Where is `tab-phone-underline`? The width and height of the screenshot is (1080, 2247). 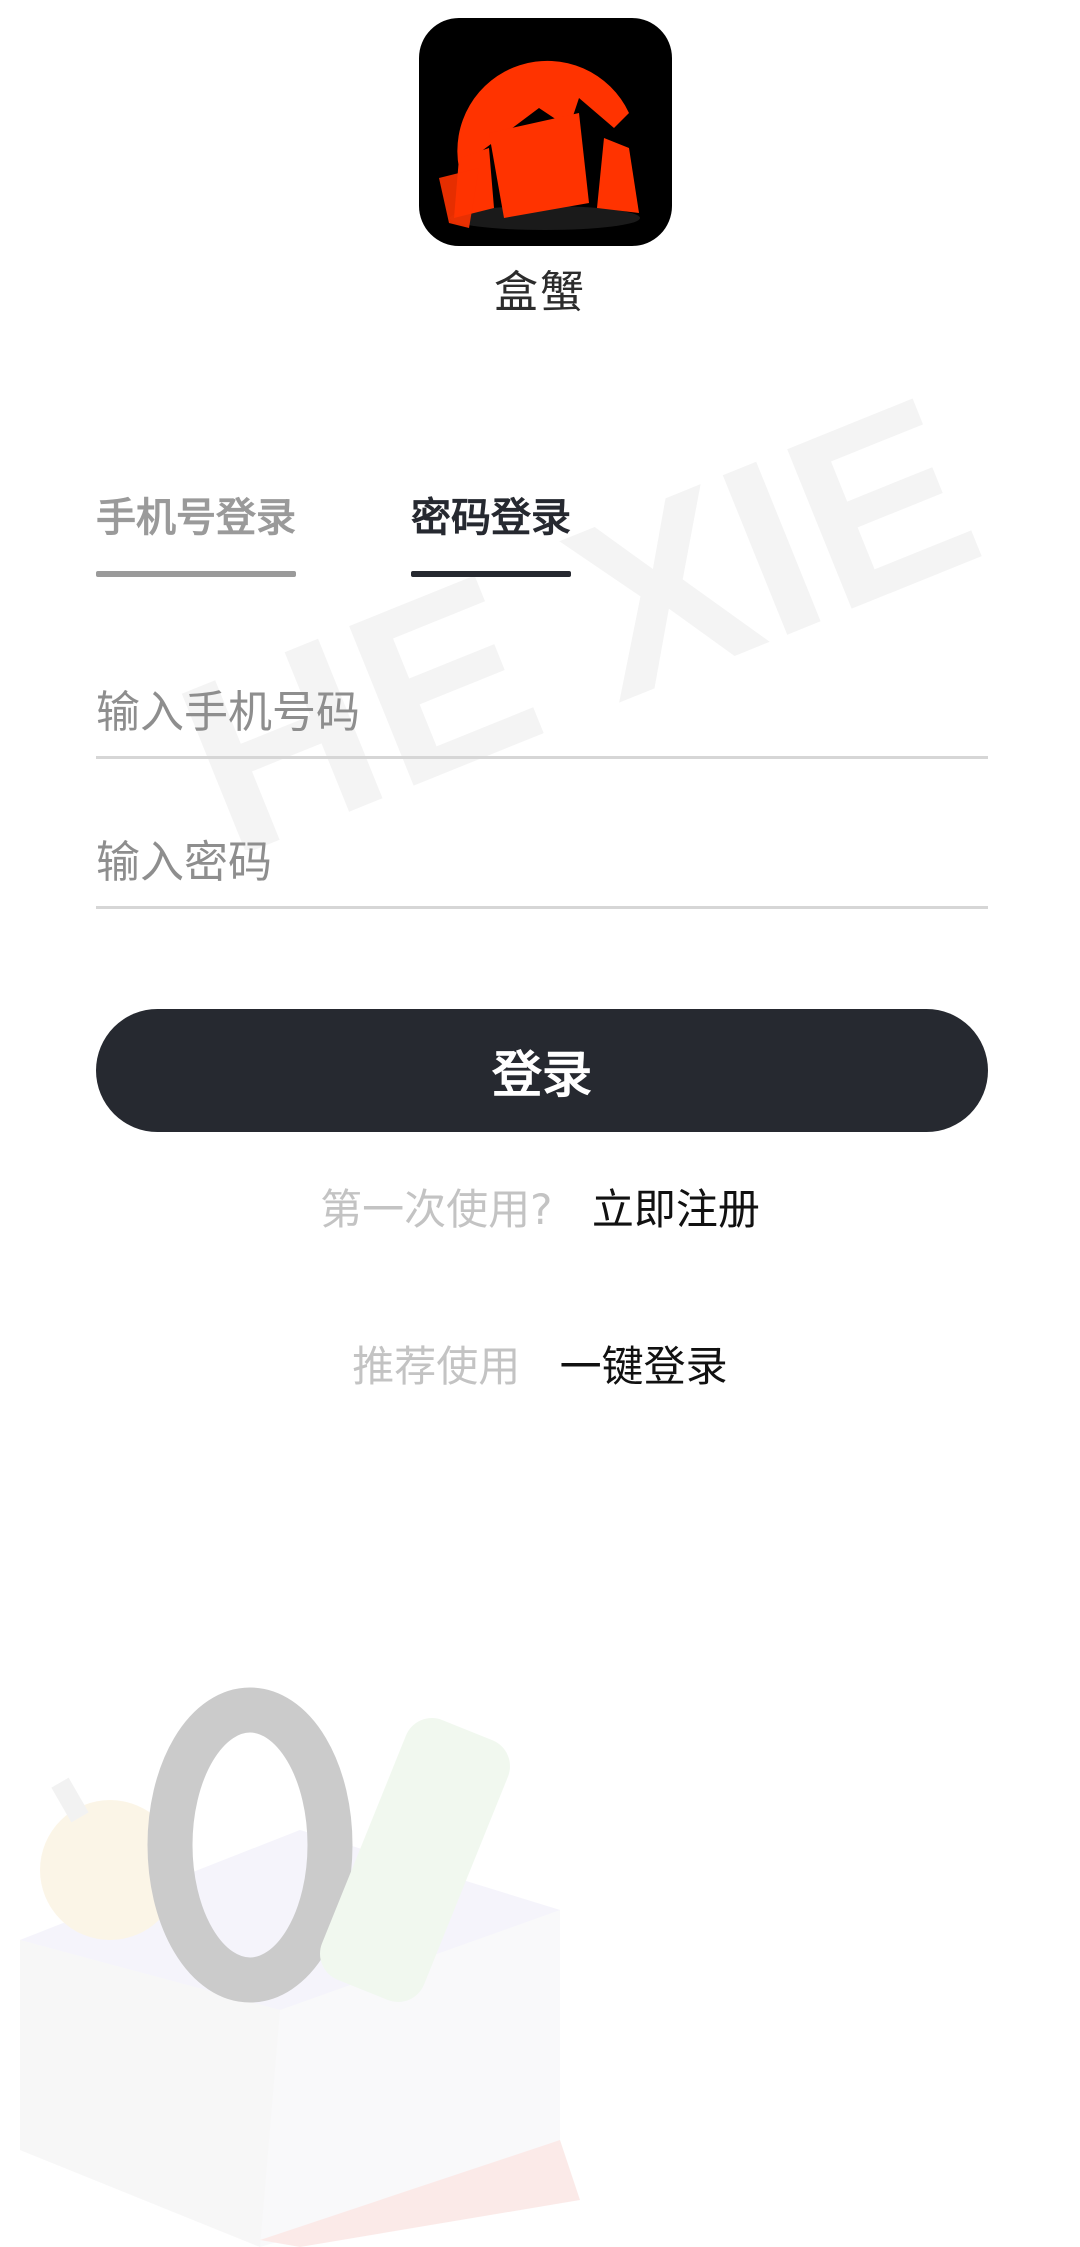
tab-phone-underline is located at coordinates (196, 574).